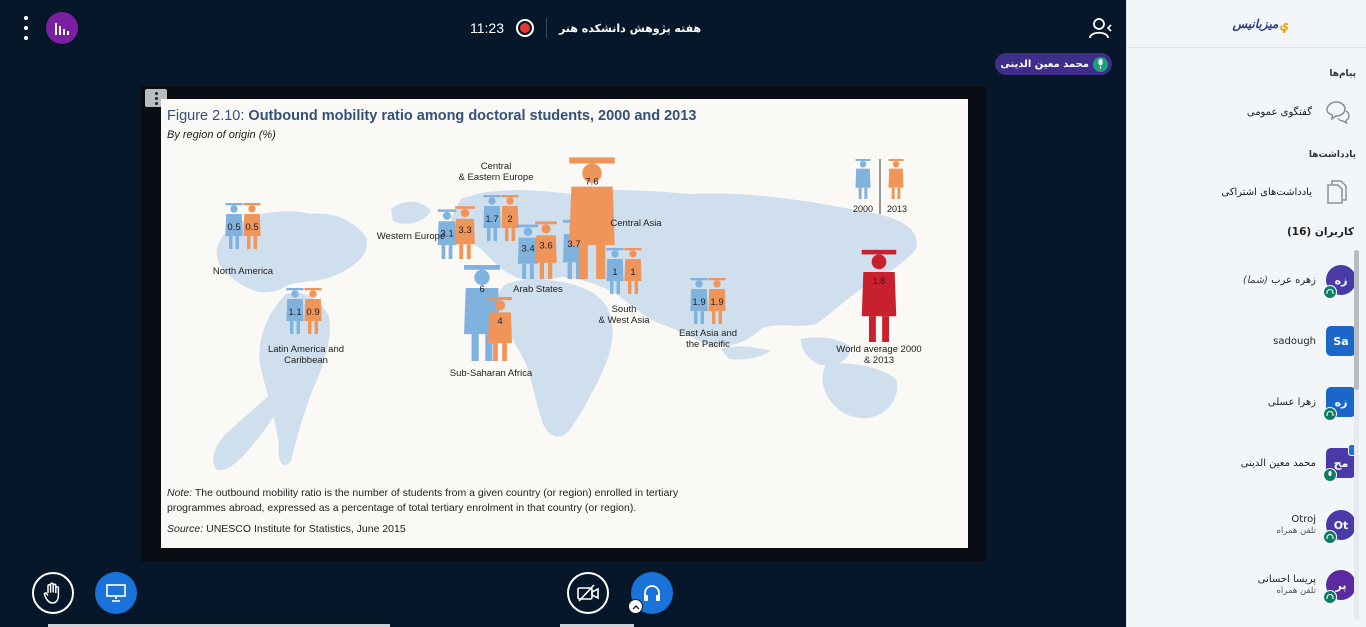 The image size is (1366, 627). Describe the element at coordinates (1044, 64) in the screenshot. I see `presenter-name: محمد معین الدینی` at that location.